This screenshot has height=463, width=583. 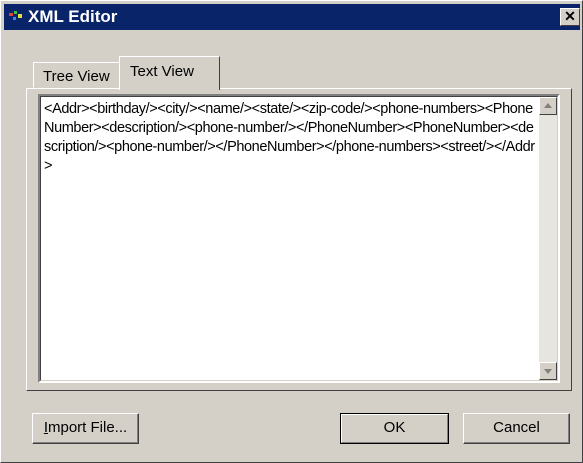 I want to click on tab-text-view: Text View, so click(x=169, y=73).